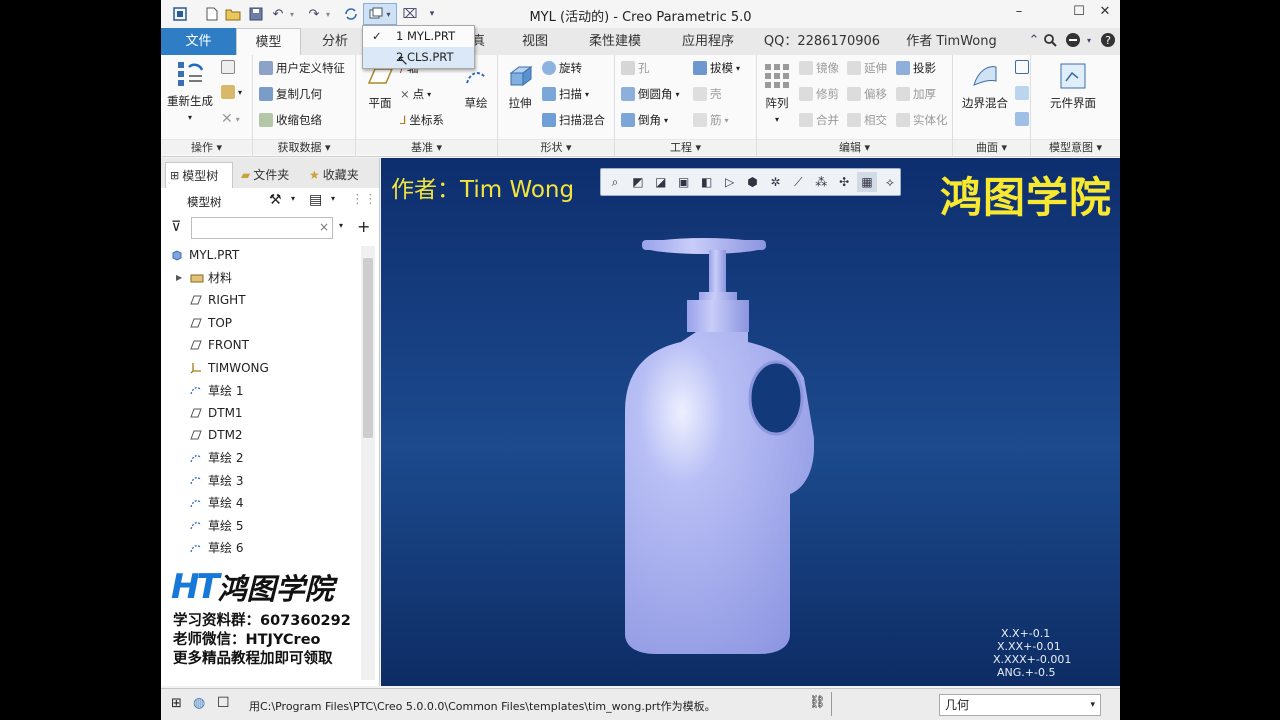 The width and height of the screenshot is (1280, 720). What do you see at coordinates (1108, 40) in the screenshot?
I see `help-icon: ?` at bounding box center [1108, 40].